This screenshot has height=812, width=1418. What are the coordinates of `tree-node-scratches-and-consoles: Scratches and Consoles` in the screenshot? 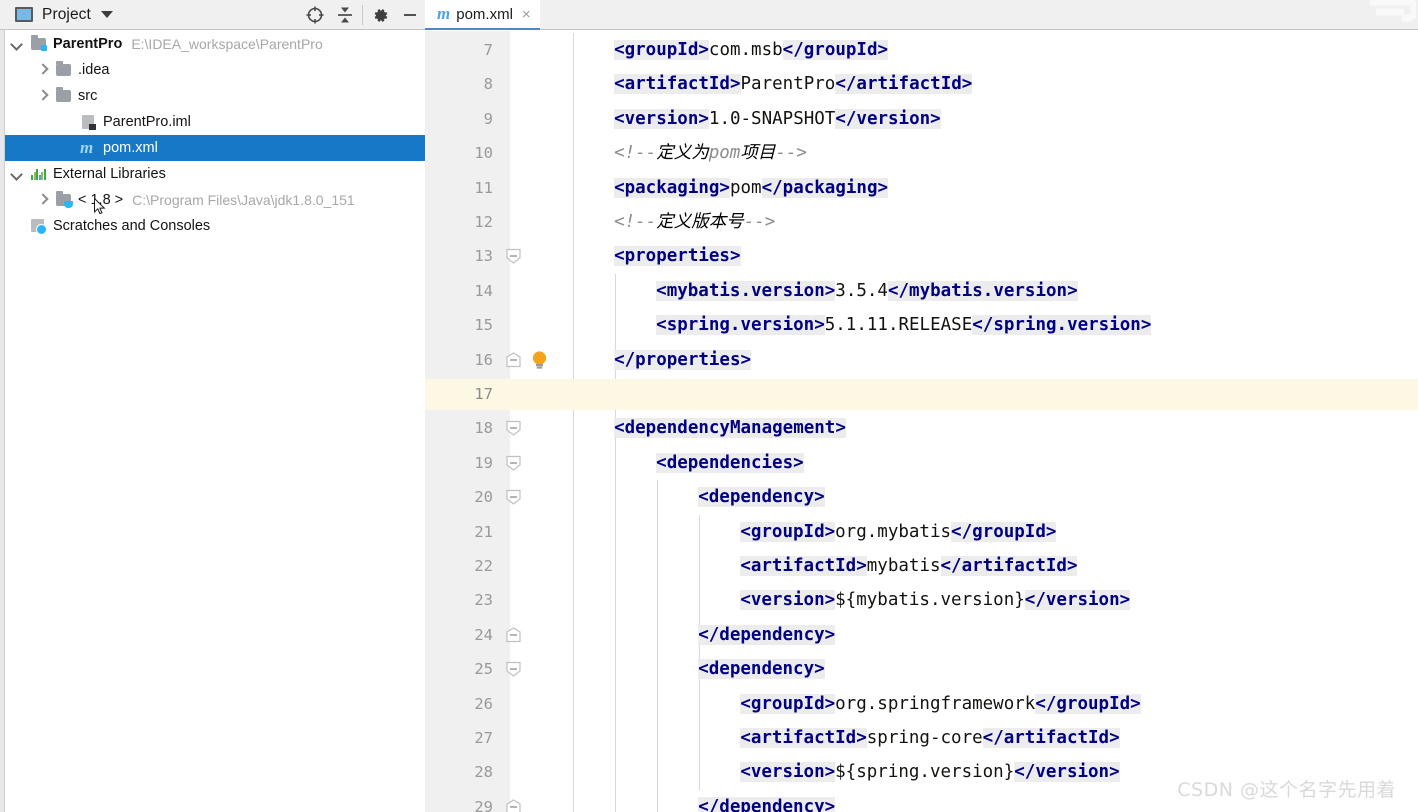 It's located at (215, 226).